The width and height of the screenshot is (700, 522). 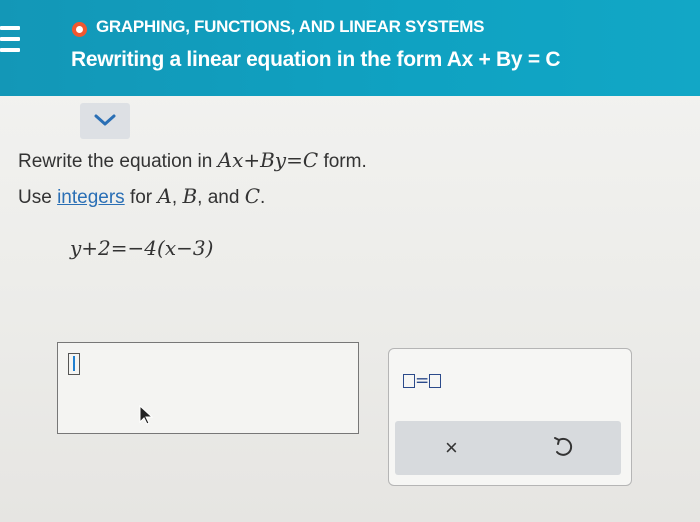 What do you see at coordinates (118, 161) in the screenshot?
I see `instruction-text: Rewrite the equation in` at bounding box center [118, 161].